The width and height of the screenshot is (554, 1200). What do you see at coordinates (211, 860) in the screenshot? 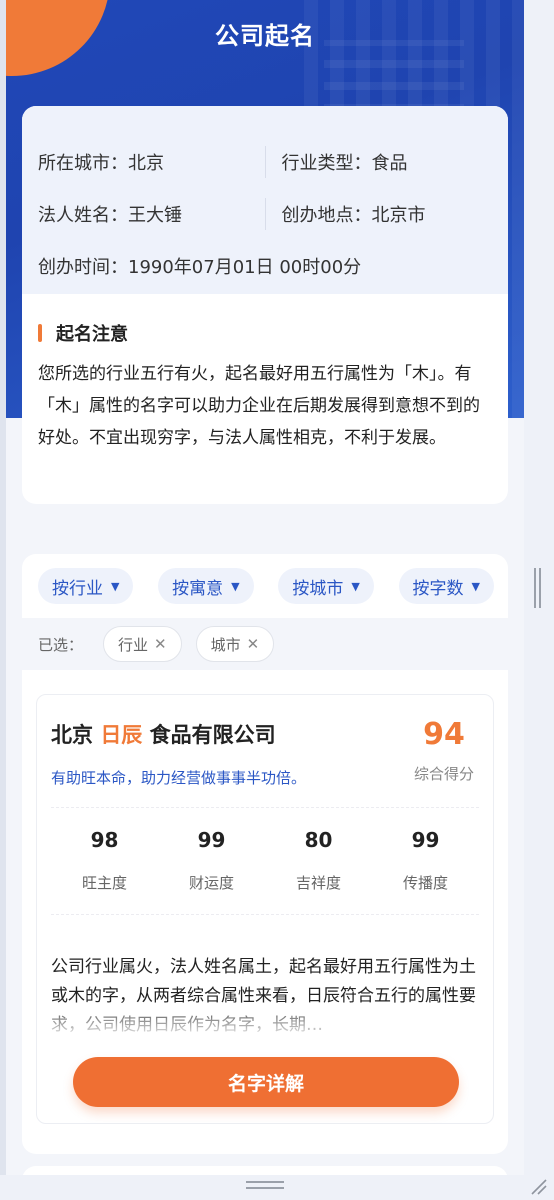
I see `metric-caiyun: 99 财运度` at bounding box center [211, 860].